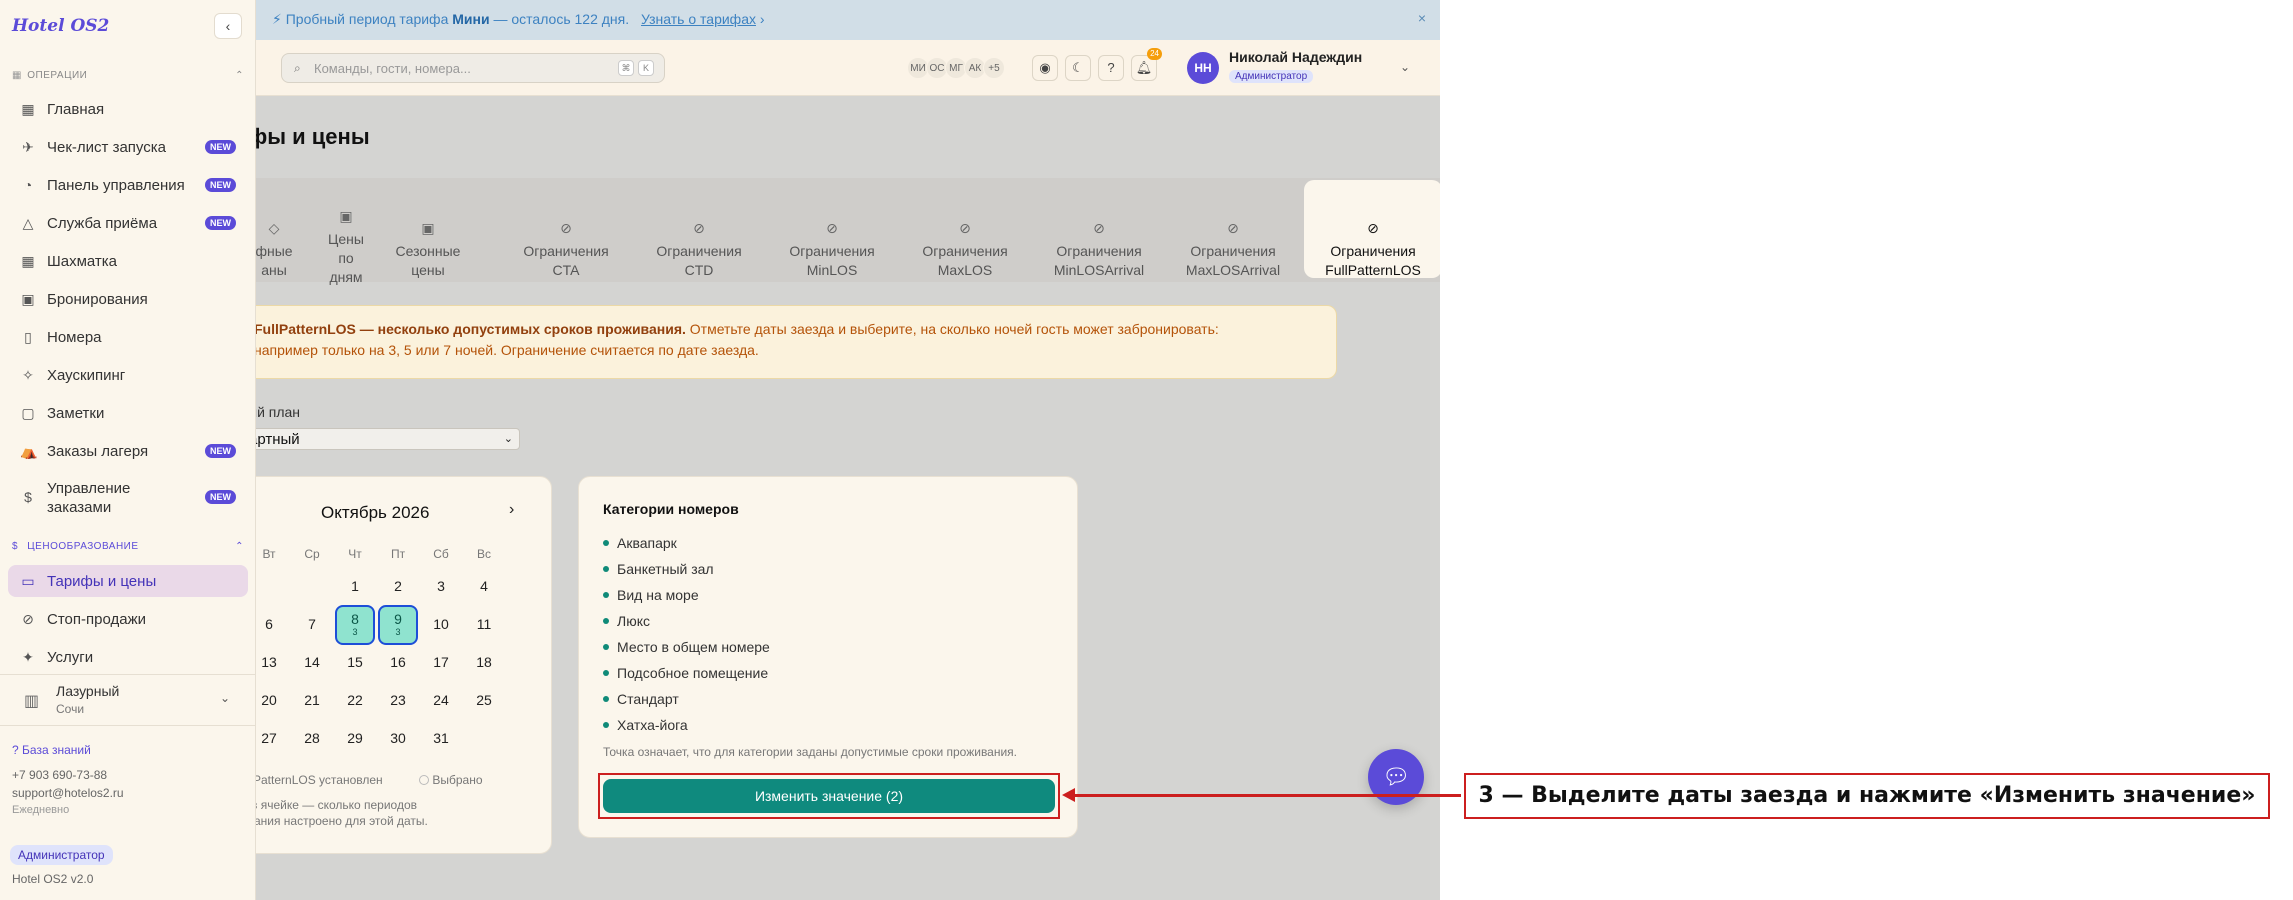 This screenshot has width=2293, height=900. What do you see at coordinates (128, 700) in the screenshot?
I see `hotel-switcher: ▥ Лазурный Сочи ⌄` at bounding box center [128, 700].